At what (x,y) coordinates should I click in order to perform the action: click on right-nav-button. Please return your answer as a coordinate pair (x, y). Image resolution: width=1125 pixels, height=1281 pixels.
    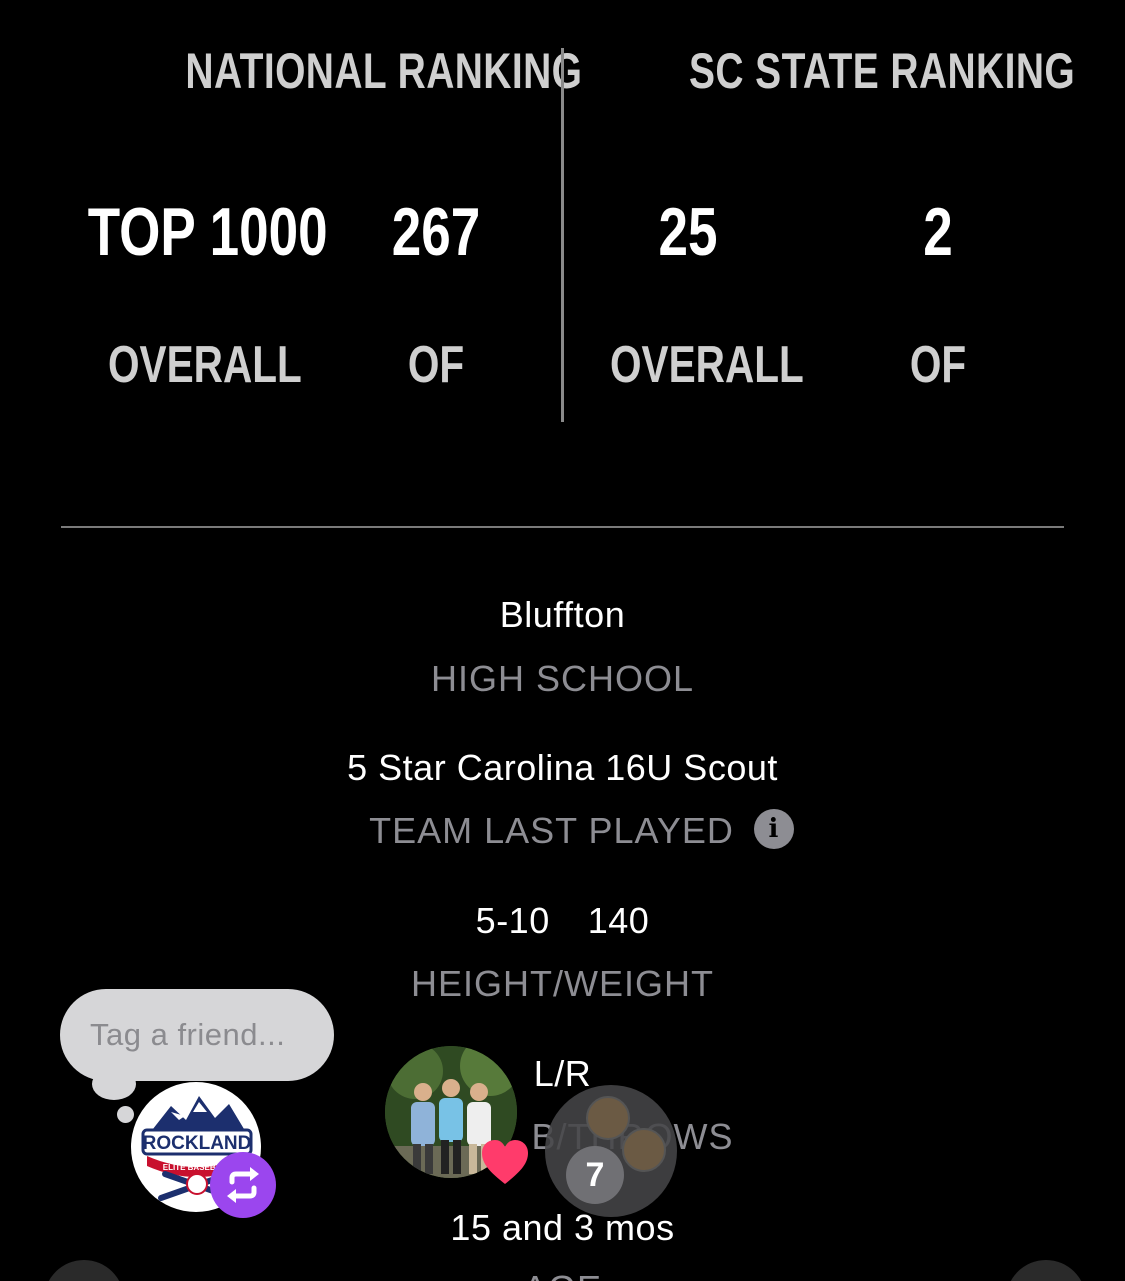
    Looking at the image, I should click on (1046, 1270).